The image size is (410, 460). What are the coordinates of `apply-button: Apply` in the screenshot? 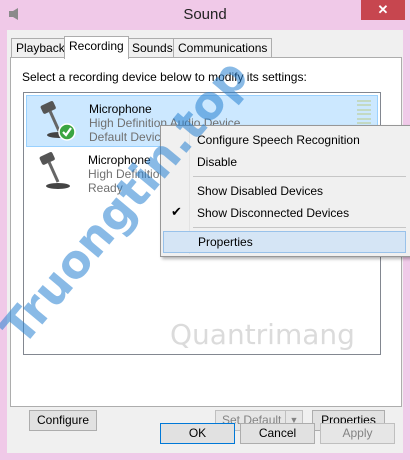 It's located at (357, 433).